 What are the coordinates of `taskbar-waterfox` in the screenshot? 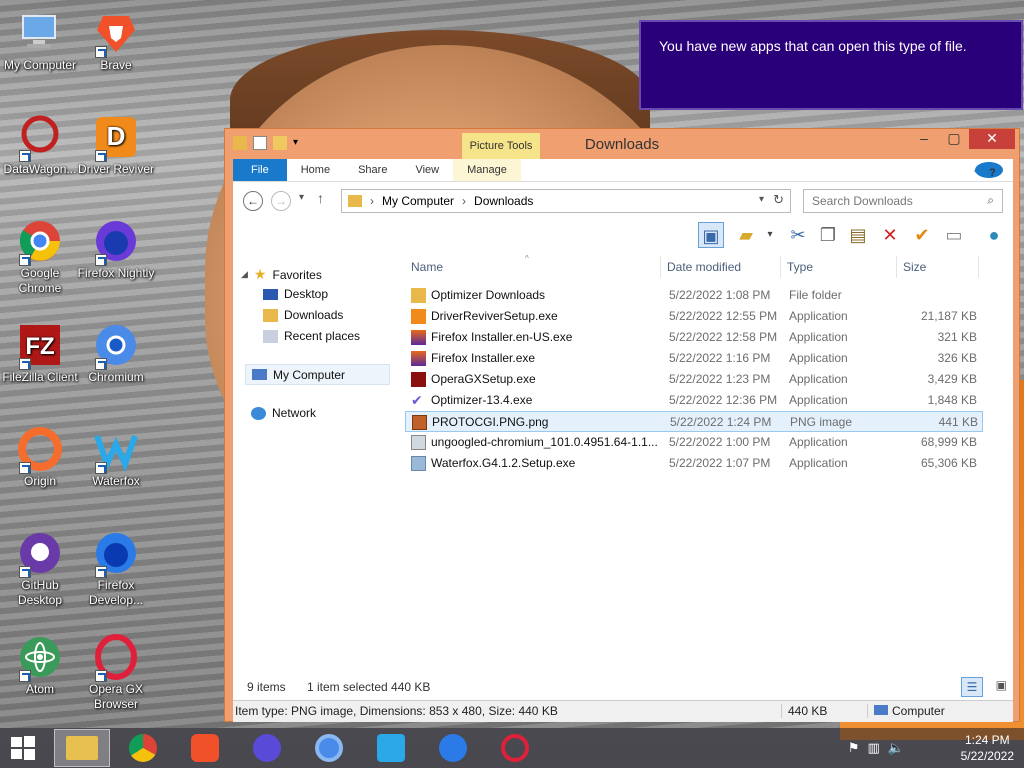 It's located at (391, 748).